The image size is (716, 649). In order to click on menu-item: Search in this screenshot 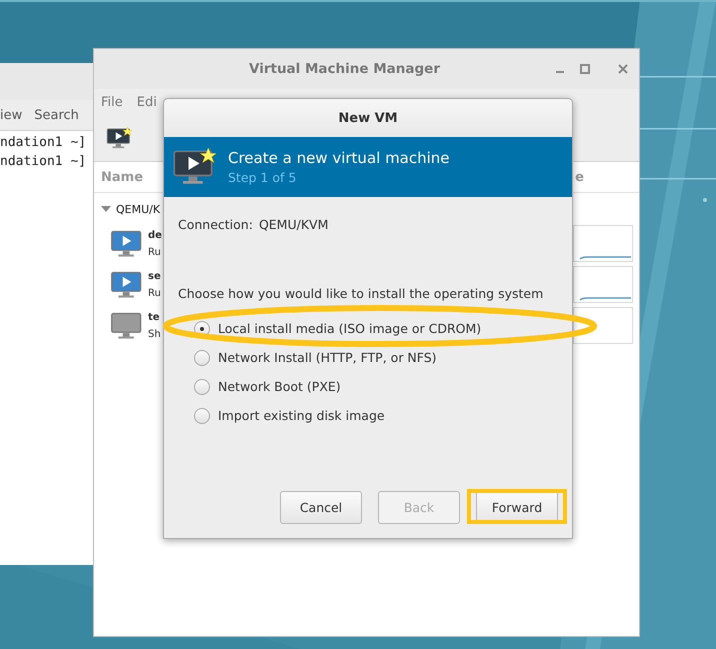, I will do `click(56, 115)`.